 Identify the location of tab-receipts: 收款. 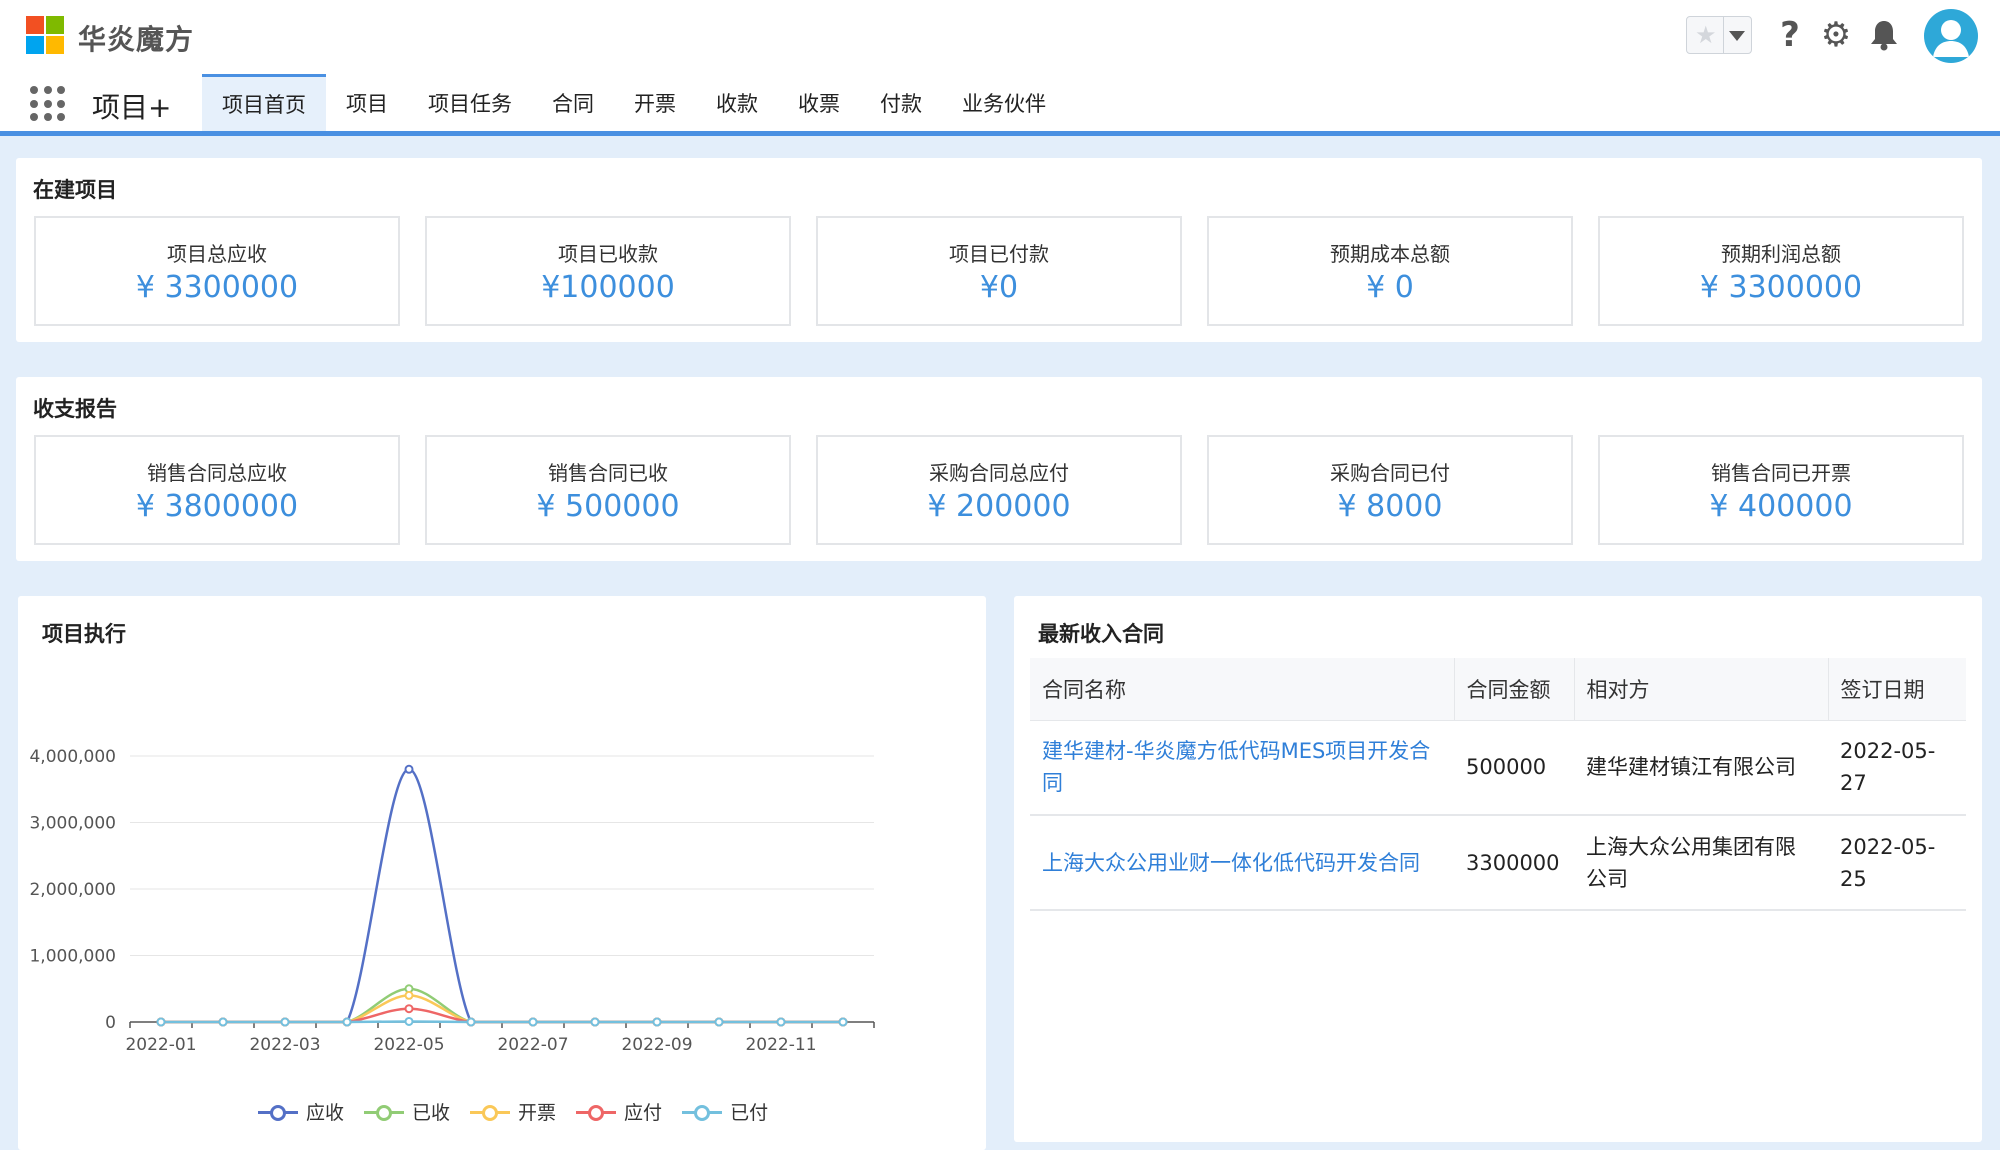
(737, 102).